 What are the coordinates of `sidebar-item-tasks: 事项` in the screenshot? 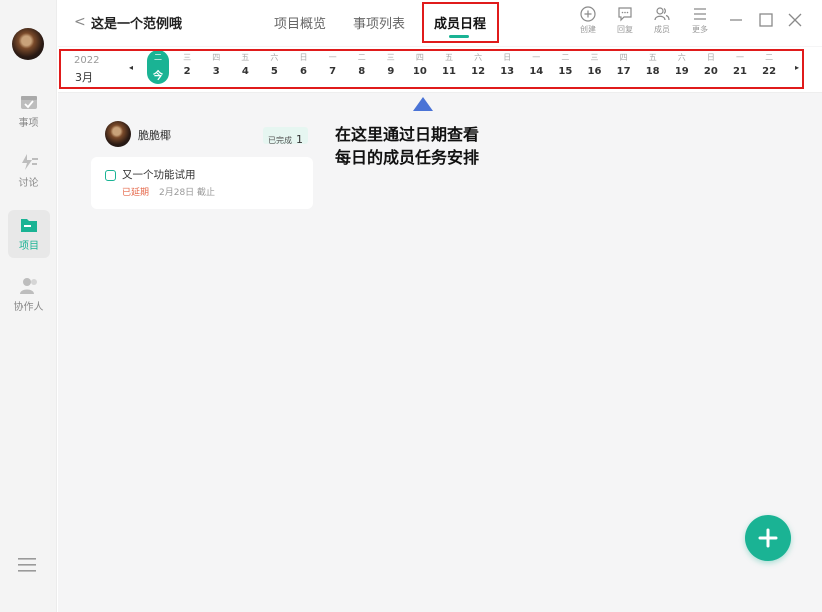 It's located at (28, 118).